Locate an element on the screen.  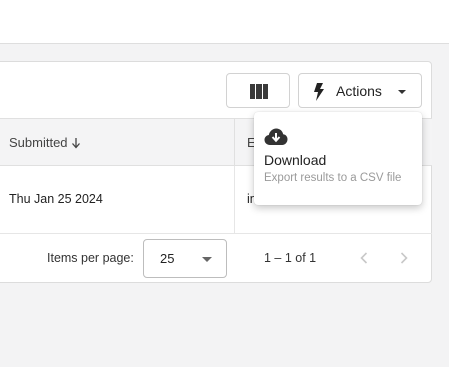
actions-button: Actions is located at coordinates (360, 90).